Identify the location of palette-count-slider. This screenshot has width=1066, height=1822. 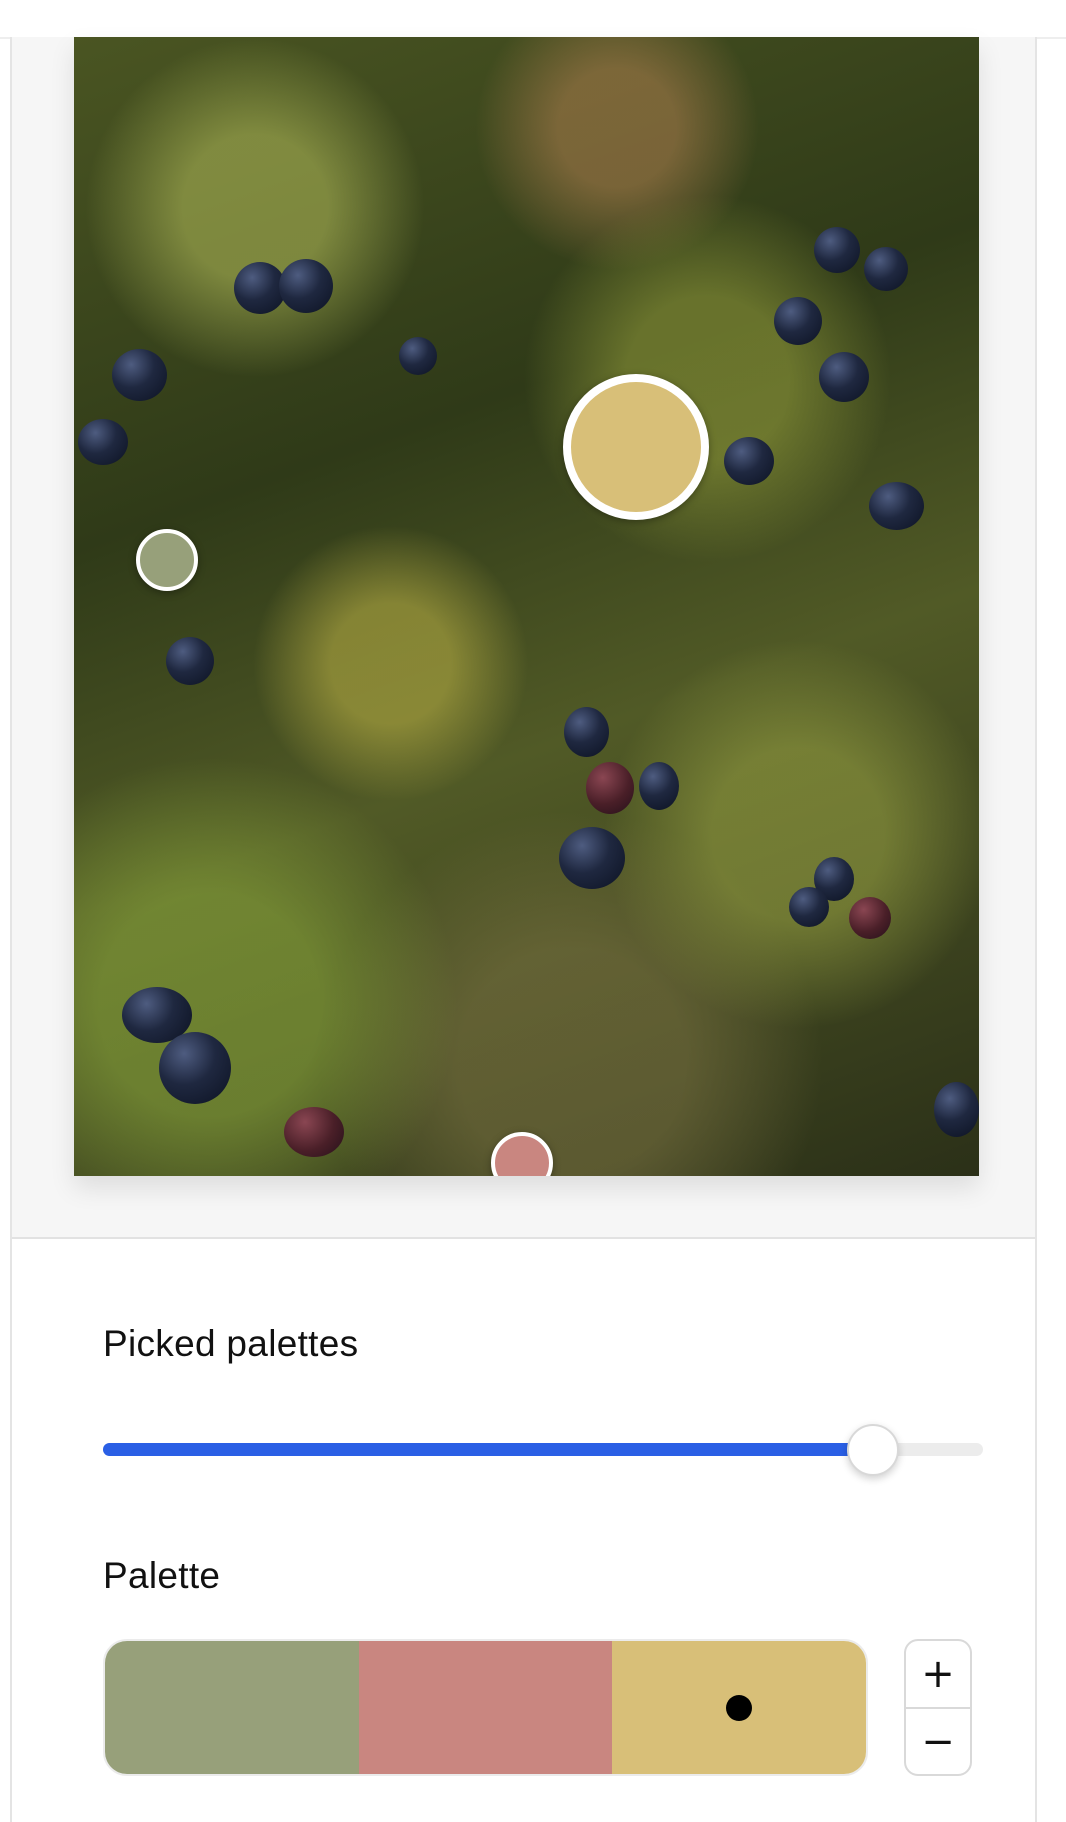
(543, 1449).